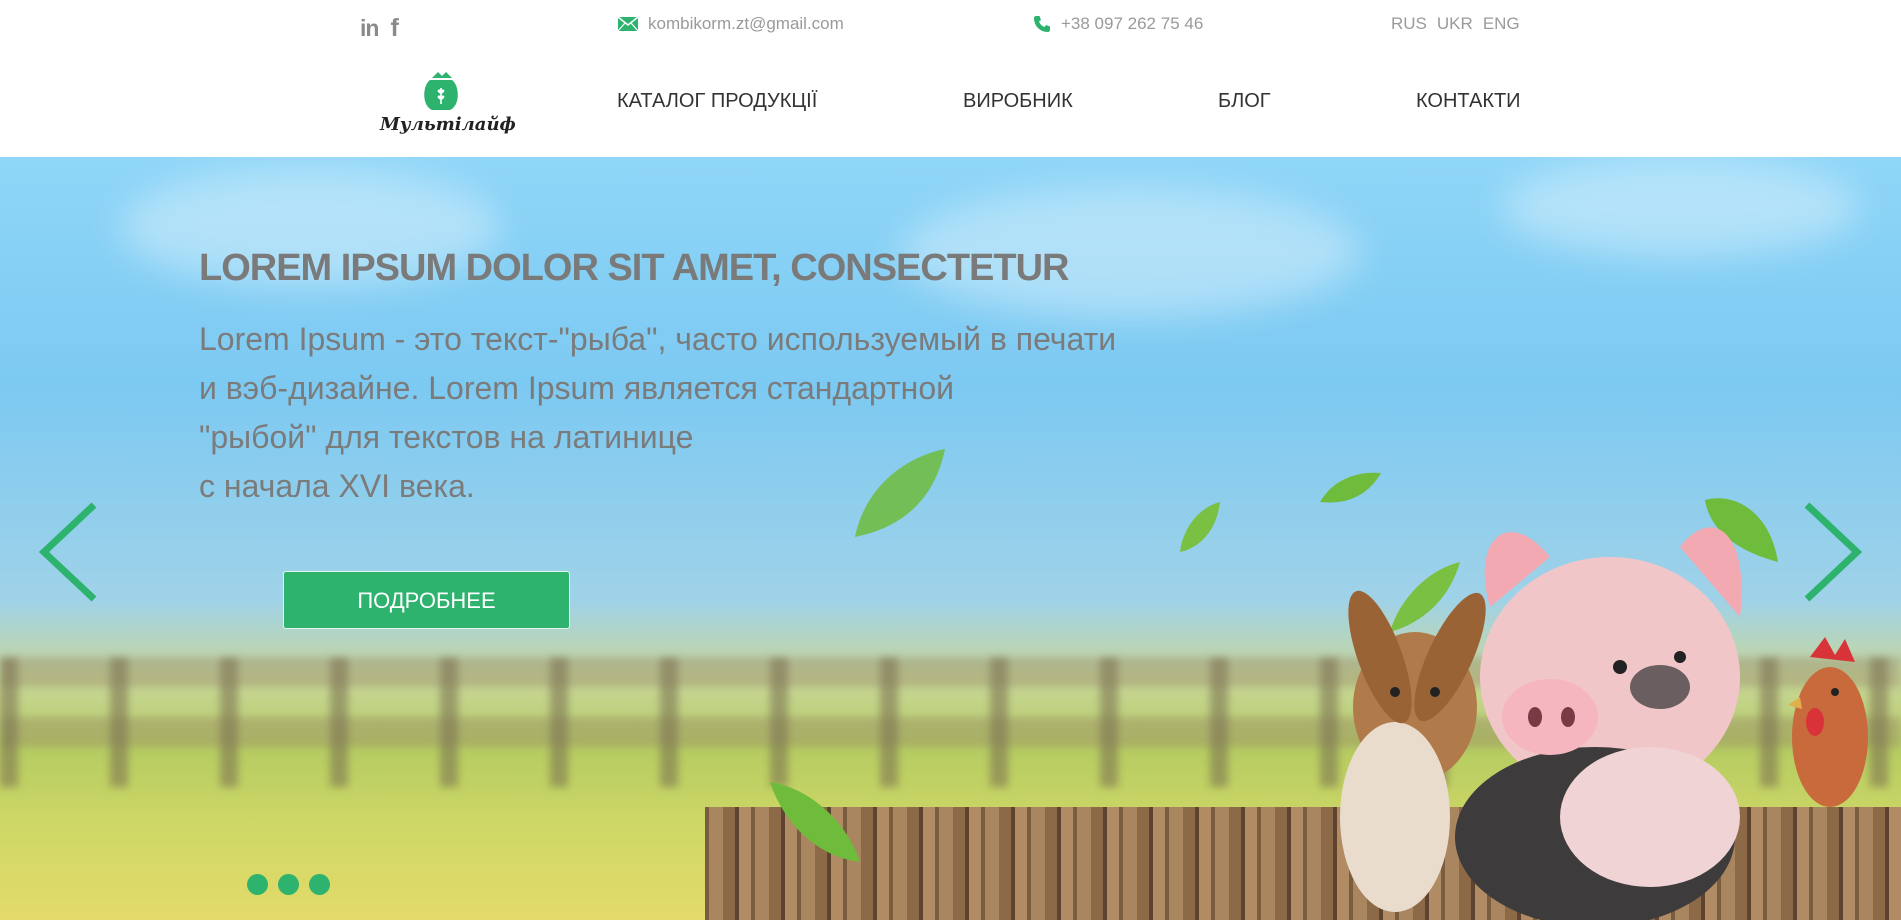  What do you see at coordinates (426, 600) in the screenshot?
I see `more-button: ПОДРОБНЕЕ` at bounding box center [426, 600].